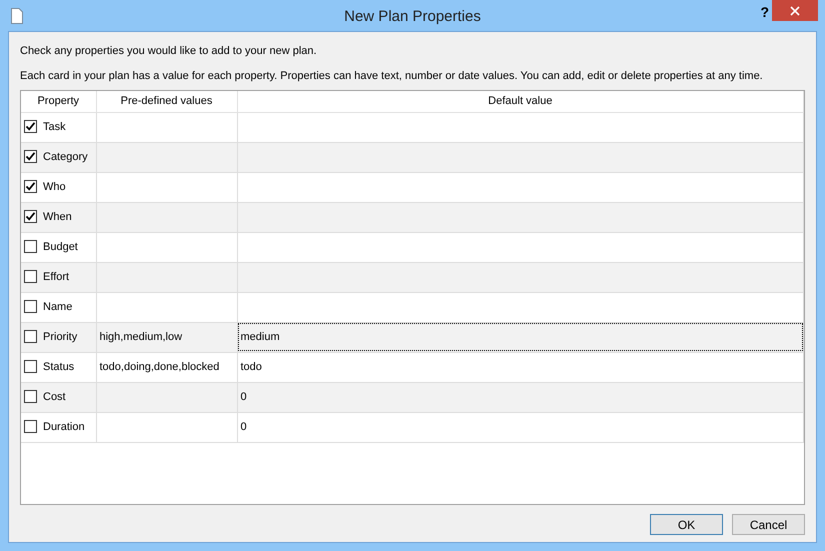 Image resolution: width=825 pixels, height=551 pixels. I want to click on close-button, so click(795, 10).